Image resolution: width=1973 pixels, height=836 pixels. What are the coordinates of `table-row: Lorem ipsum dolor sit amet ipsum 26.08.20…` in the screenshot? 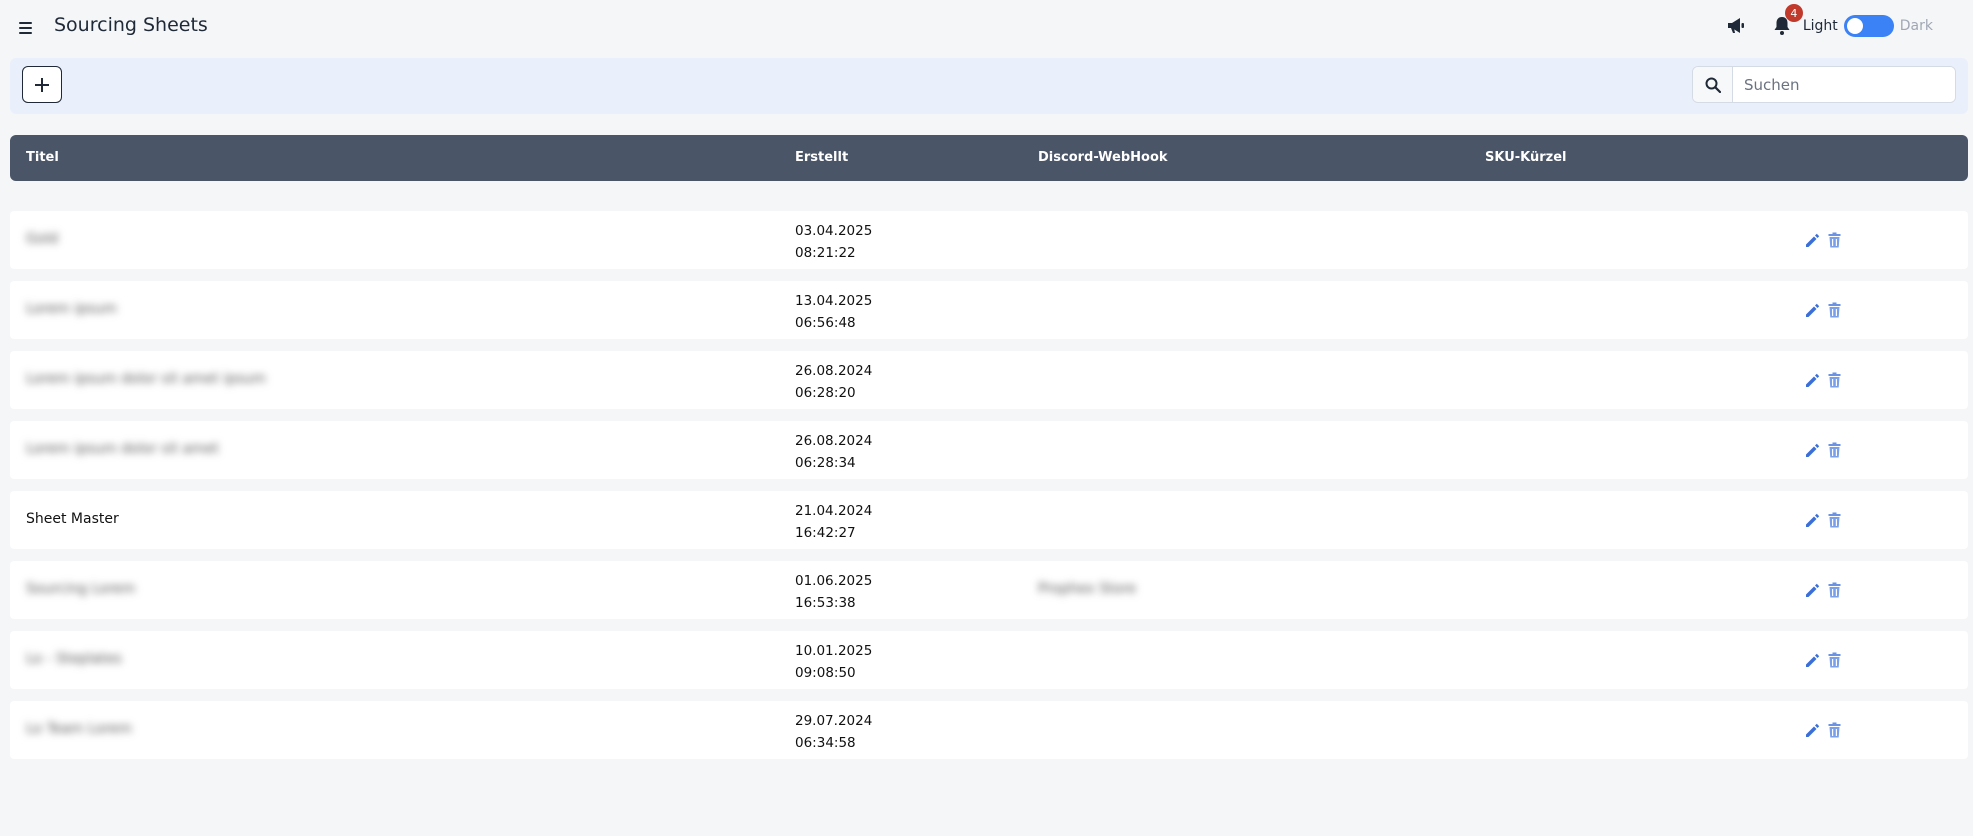 It's located at (989, 380).